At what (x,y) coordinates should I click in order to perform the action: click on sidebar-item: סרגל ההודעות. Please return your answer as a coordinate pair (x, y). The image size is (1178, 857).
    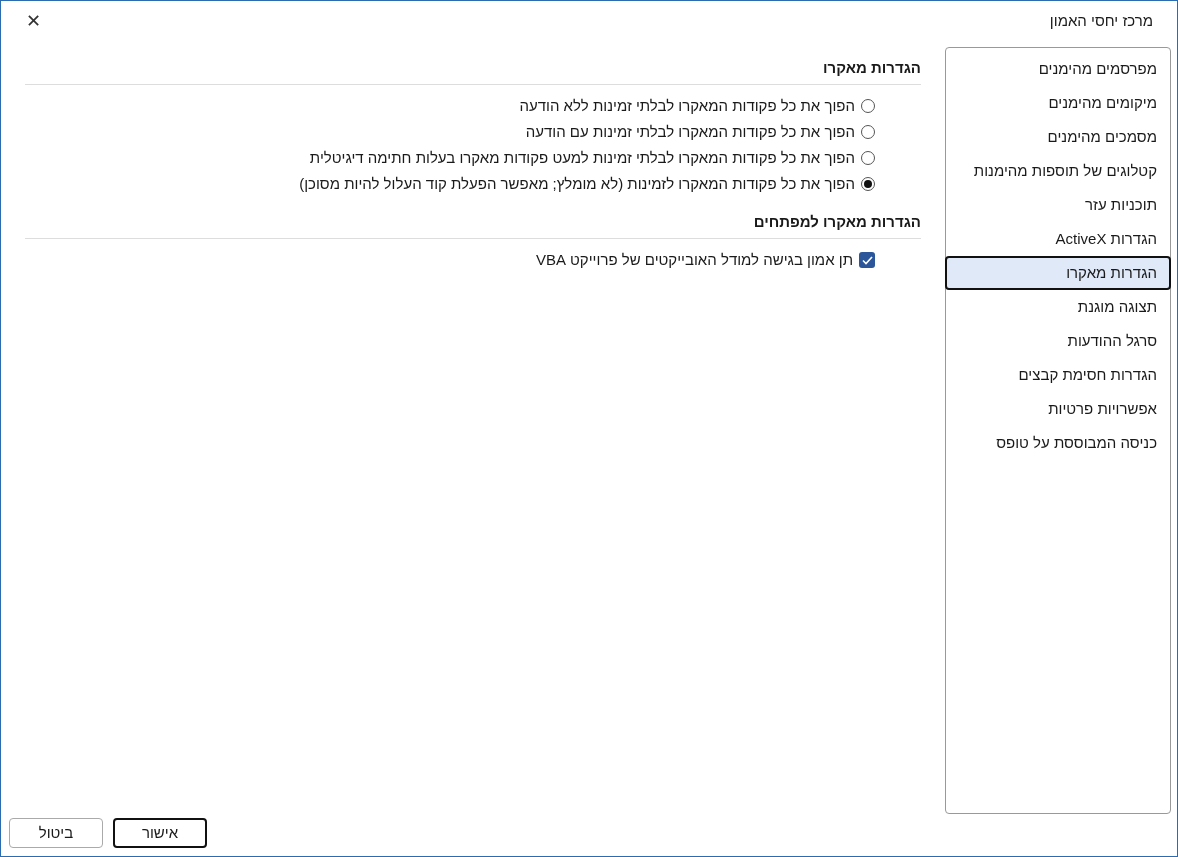
    Looking at the image, I should click on (1058, 341).